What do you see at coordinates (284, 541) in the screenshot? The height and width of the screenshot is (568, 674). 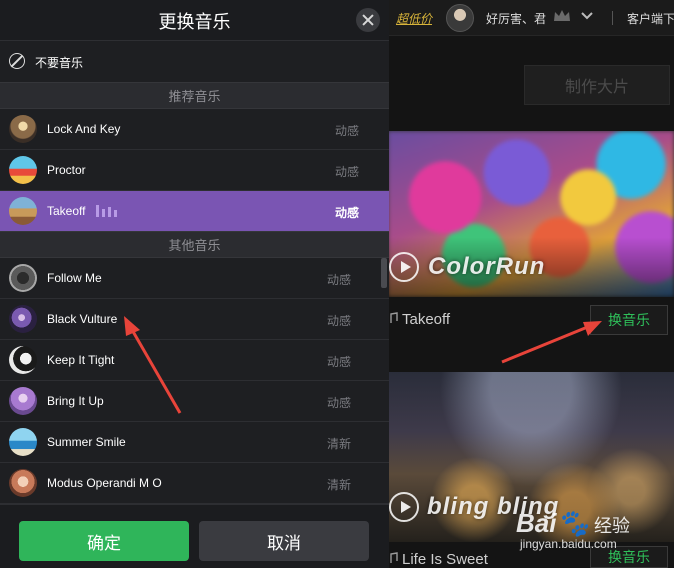 I see `cancel-button: 取消` at bounding box center [284, 541].